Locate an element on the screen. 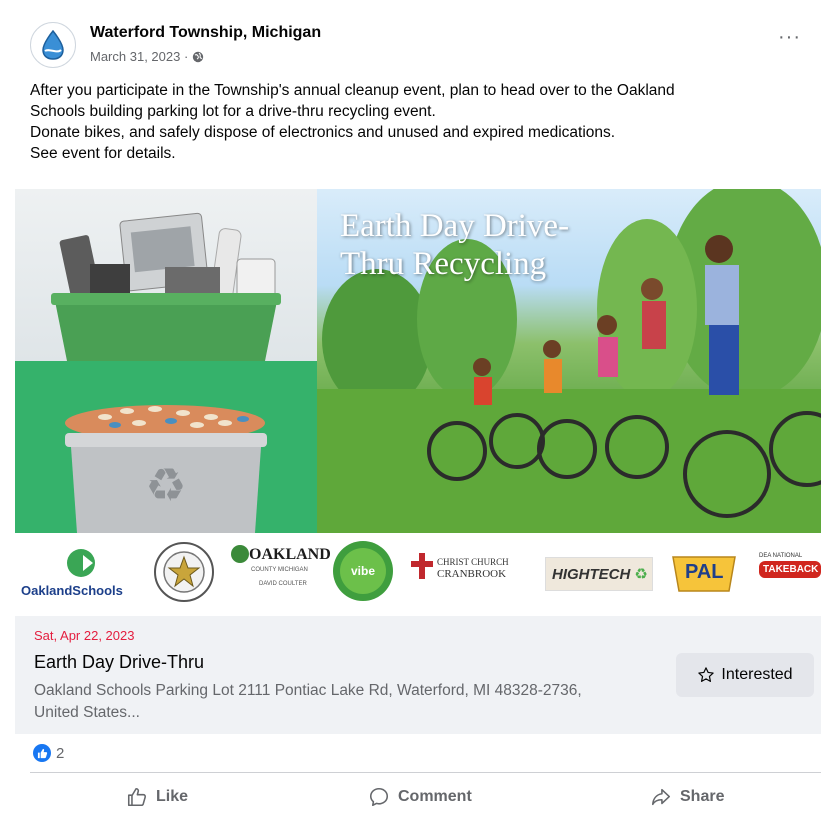 The height and width of the screenshot is (814, 821). globe-icon is located at coordinates (198, 56).